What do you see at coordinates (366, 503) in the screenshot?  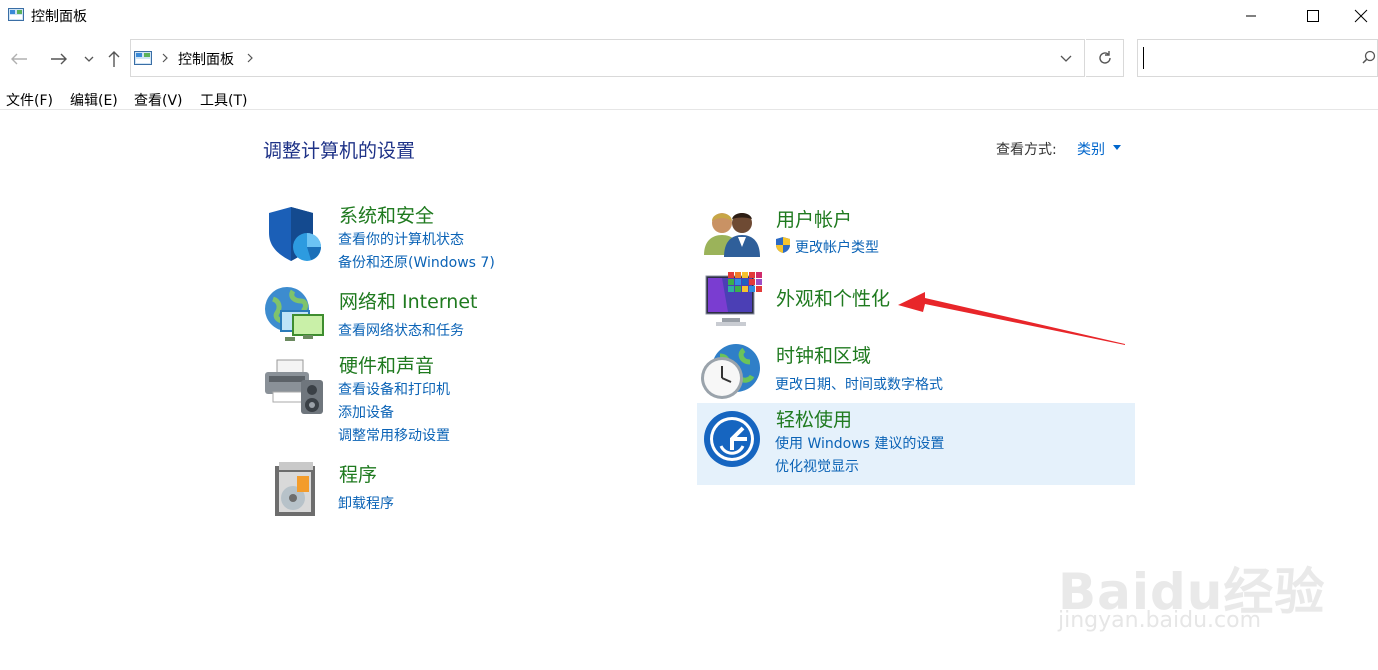 I see `link-uninstall-program: 卸载程序` at bounding box center [366, 503].